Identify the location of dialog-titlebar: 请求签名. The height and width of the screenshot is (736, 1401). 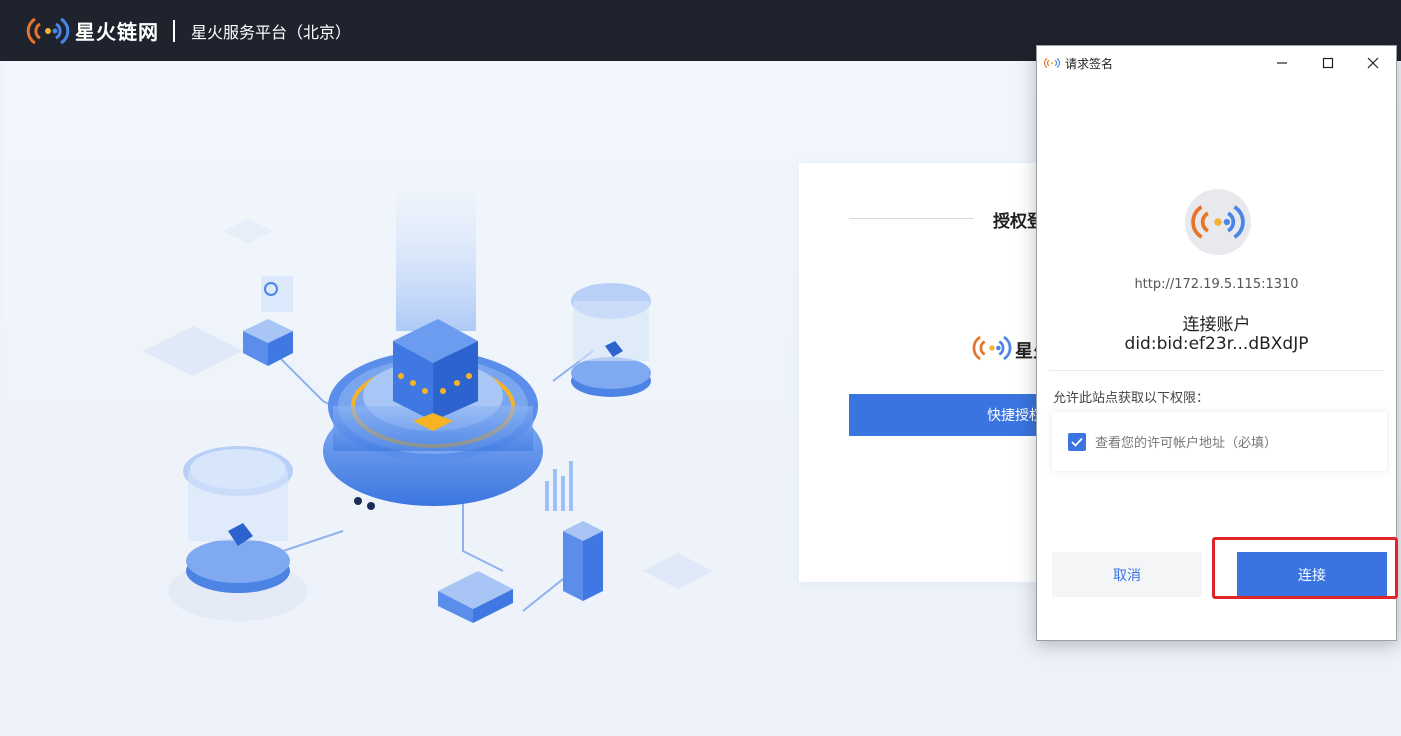
(1216, 63).